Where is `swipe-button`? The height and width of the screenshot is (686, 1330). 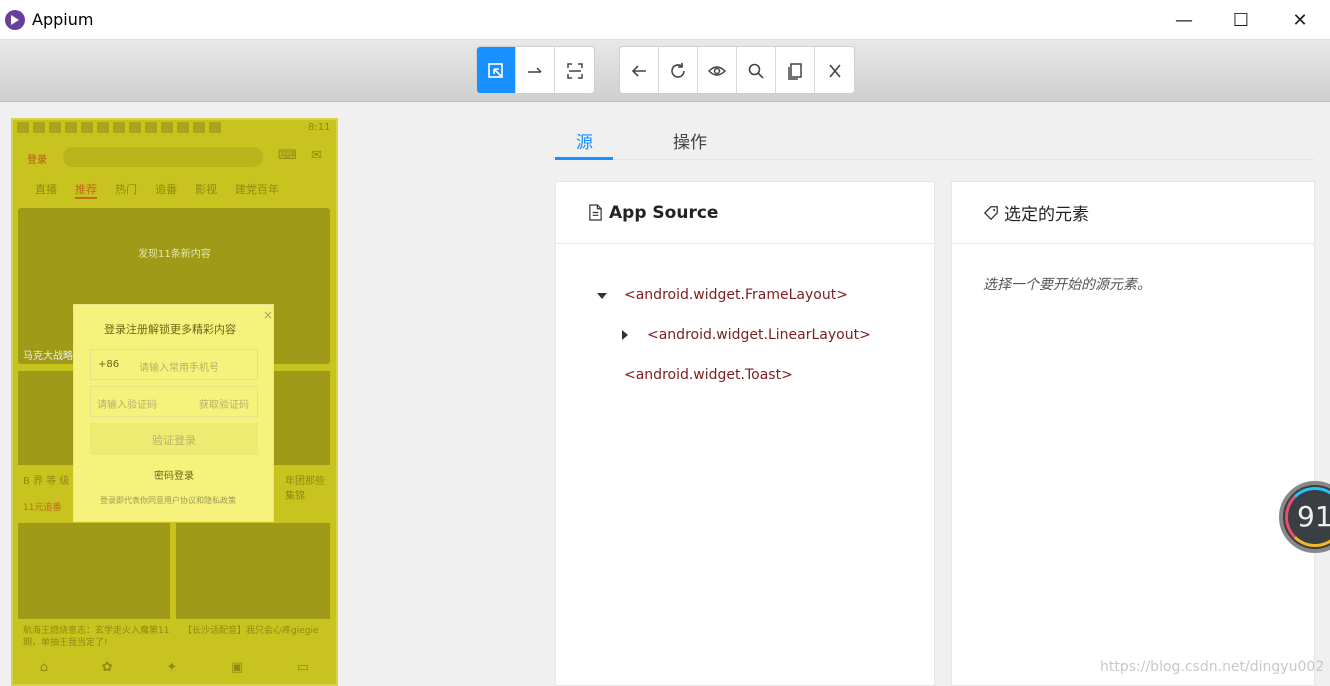
swipe-button is located at coordinates (535, 70).